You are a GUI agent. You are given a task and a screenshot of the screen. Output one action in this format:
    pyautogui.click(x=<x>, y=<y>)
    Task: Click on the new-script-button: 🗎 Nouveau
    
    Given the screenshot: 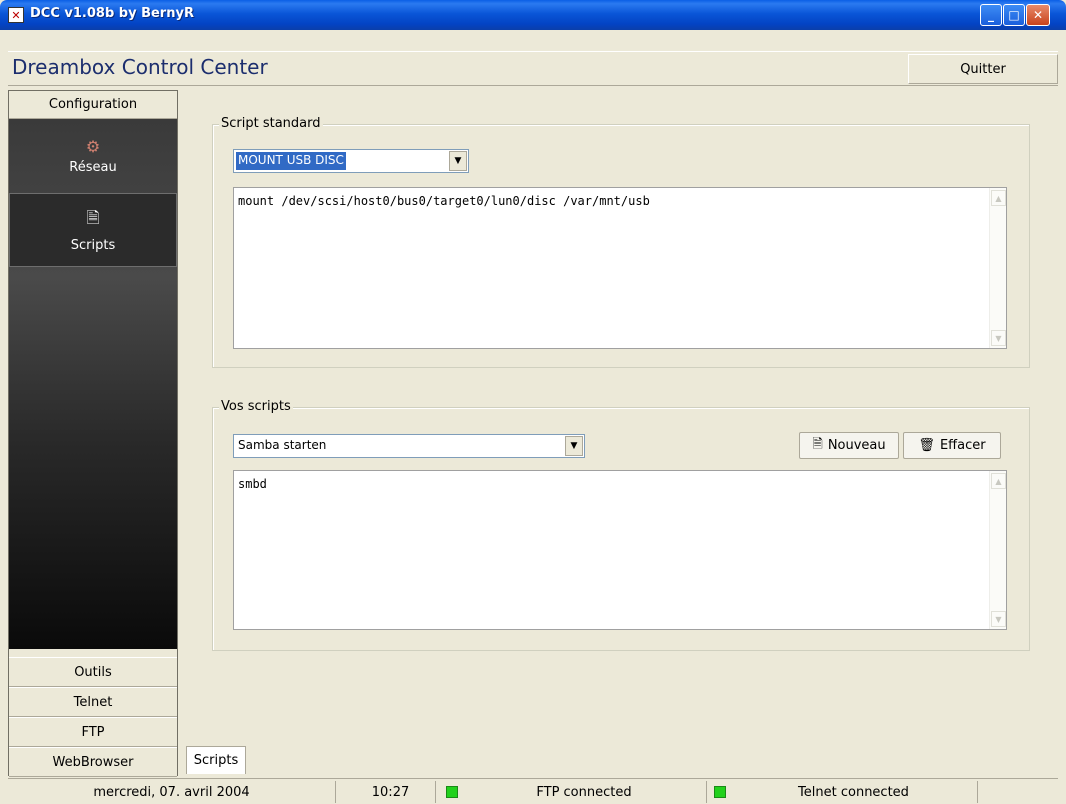 What is the action you would take?
    pyautogui.click(x=849, y=445)
    